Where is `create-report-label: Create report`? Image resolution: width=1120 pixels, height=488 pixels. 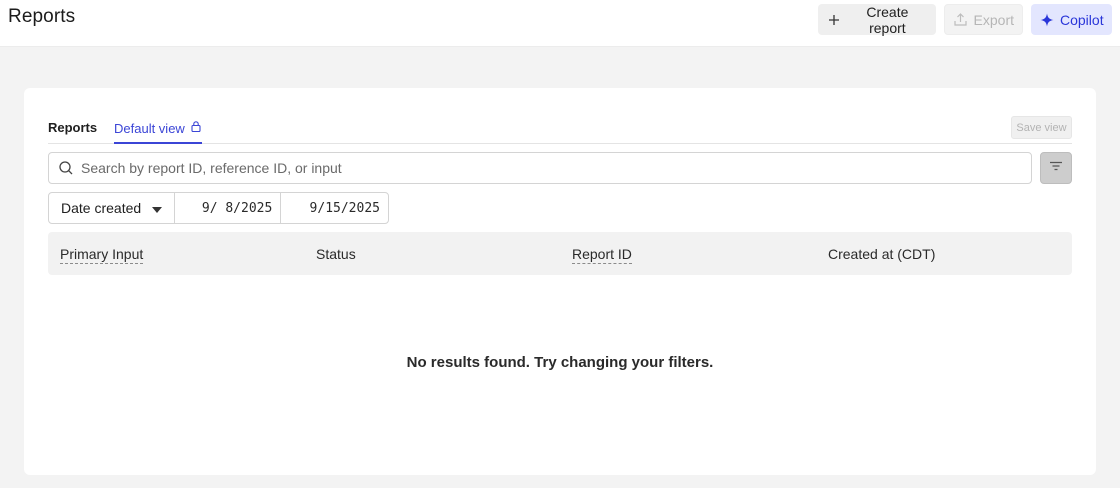
create-report-label: Create report is located at coordinates (887, 19).